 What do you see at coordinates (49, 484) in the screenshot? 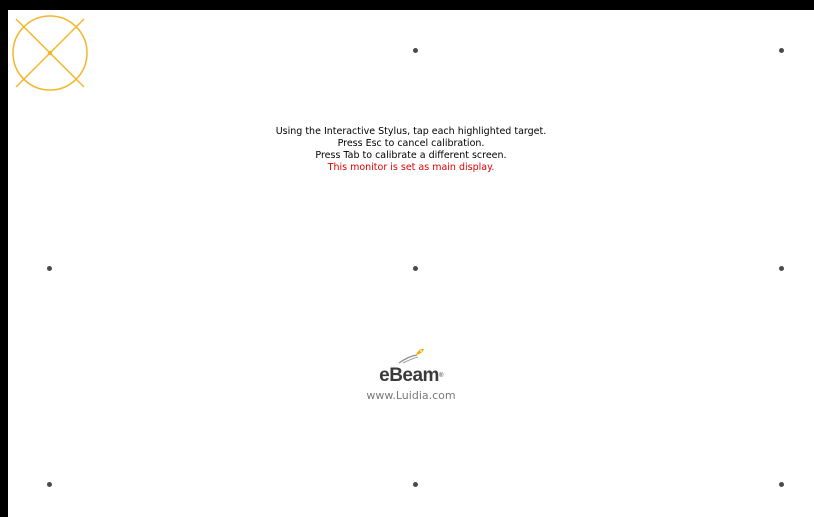
I see `calibration-dot-bottom-left` at bounding box center [49, 484].